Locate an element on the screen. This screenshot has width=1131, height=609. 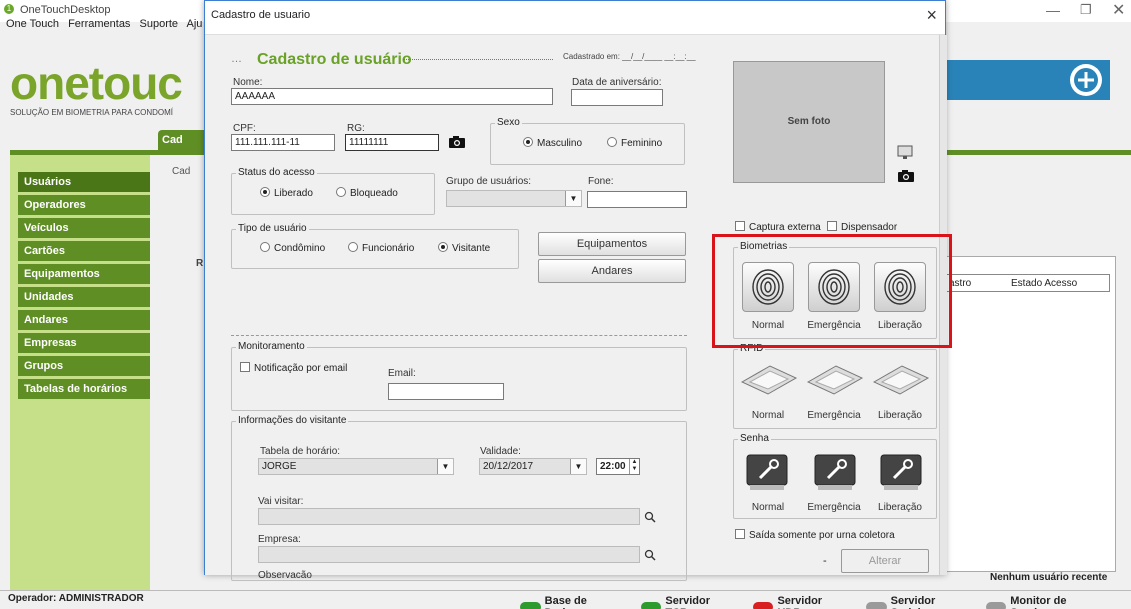
sidebar-item-usuarios: Usuários is located at coordinates (84, 182).